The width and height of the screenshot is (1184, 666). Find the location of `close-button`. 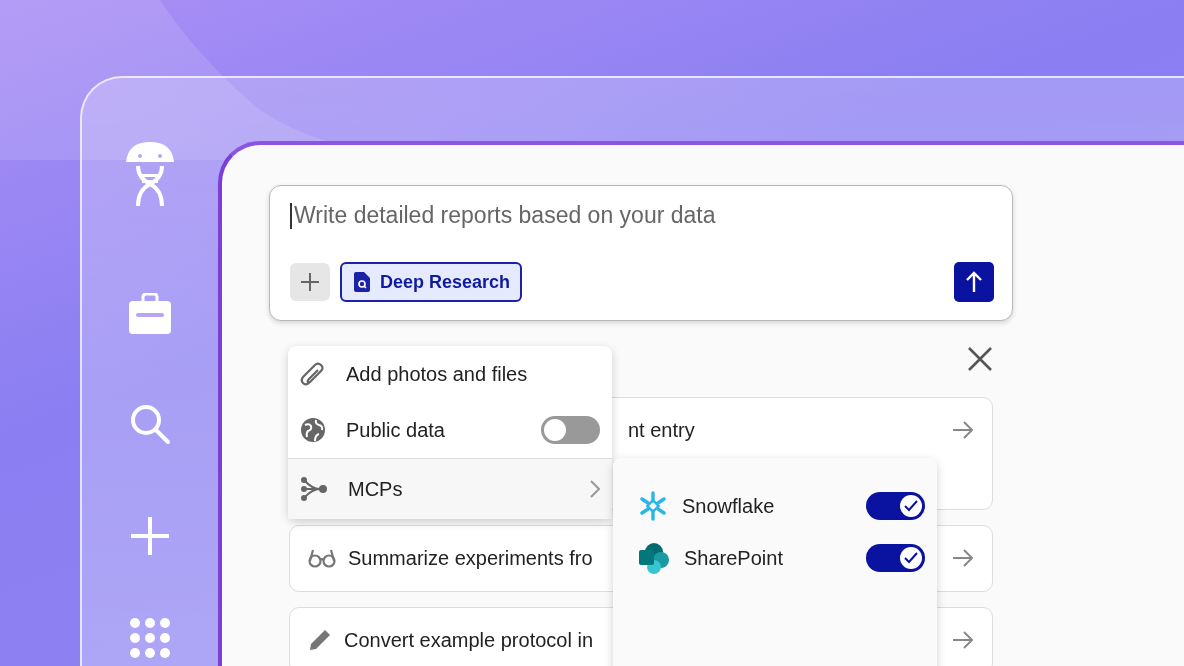

close-button is located at coordinates (980, 359).